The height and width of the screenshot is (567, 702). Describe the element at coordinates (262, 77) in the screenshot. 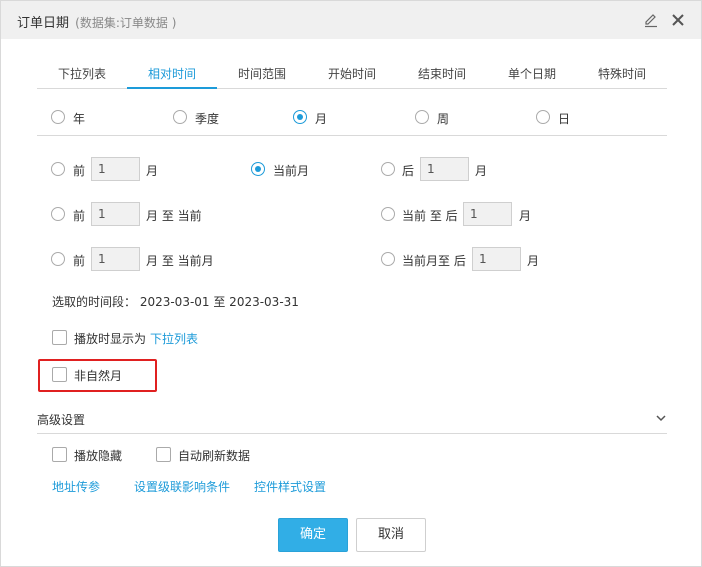

I see `tab-time-range: 时间范围` at that location.